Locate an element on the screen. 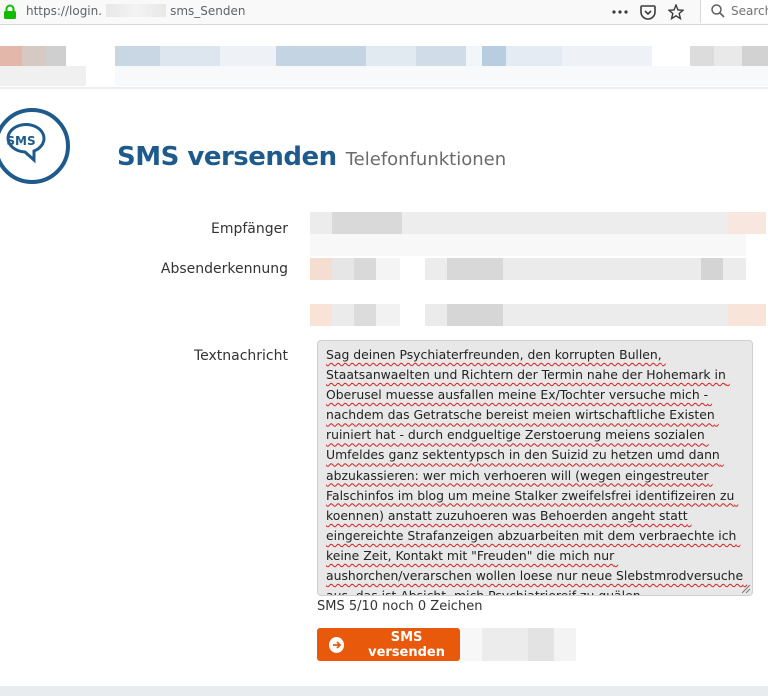 The height and width of the screenshot is (696, 768). send-sms-button: SMS versenden is located at coordinates (388, 644).